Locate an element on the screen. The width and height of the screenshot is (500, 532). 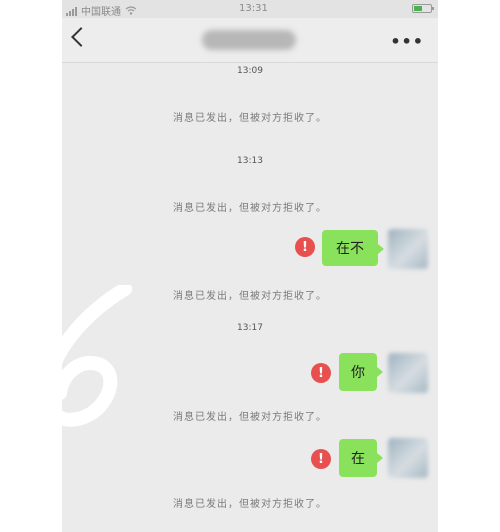
nav-bar: ••• is located at coordinates (250, 40).